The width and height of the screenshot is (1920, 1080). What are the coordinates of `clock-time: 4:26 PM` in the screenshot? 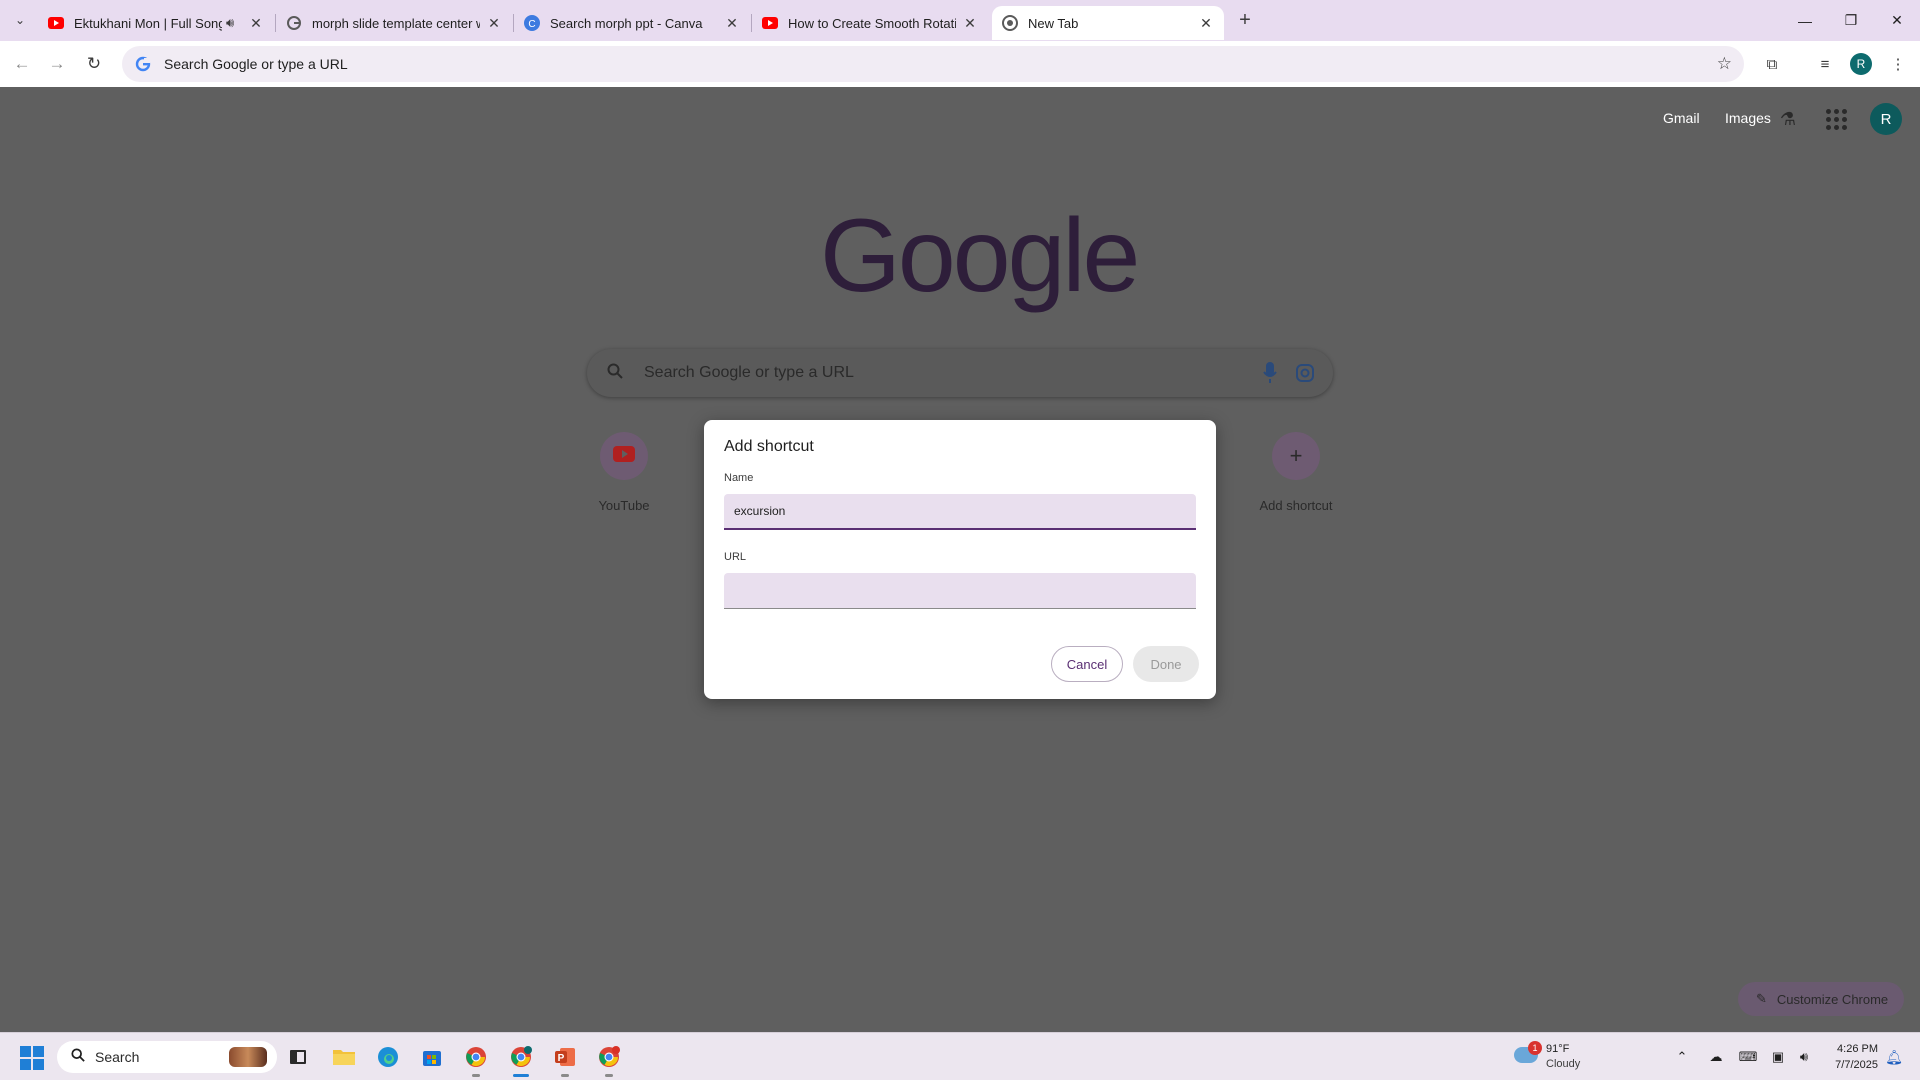 It's located at (1857, 1049).